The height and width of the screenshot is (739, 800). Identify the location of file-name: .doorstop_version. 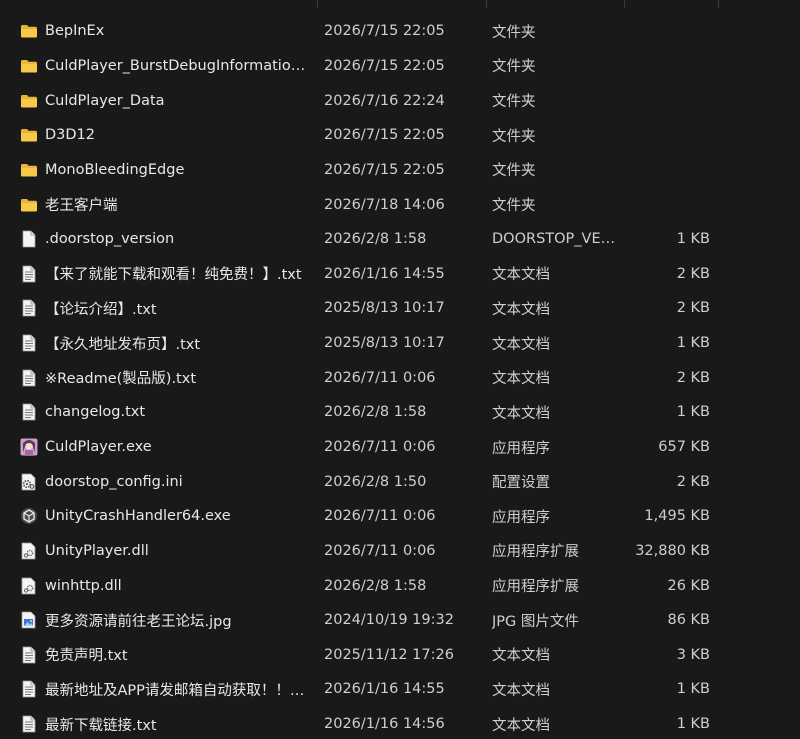
(110, 239).